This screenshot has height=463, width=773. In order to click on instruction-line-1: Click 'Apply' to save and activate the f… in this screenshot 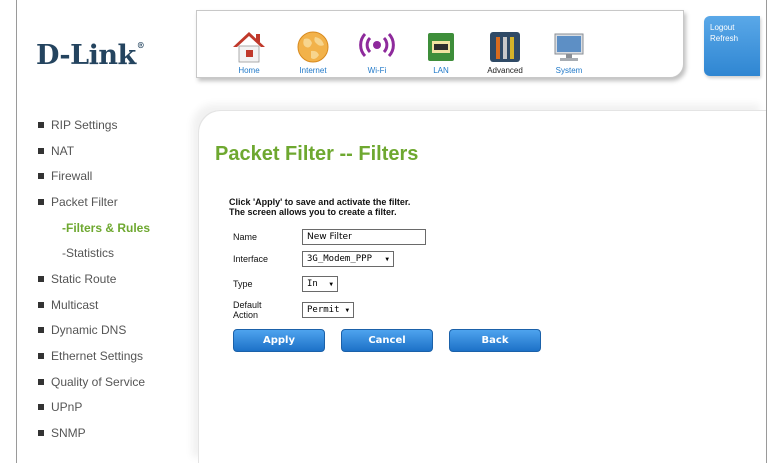, I will do `click(320, 202)`.